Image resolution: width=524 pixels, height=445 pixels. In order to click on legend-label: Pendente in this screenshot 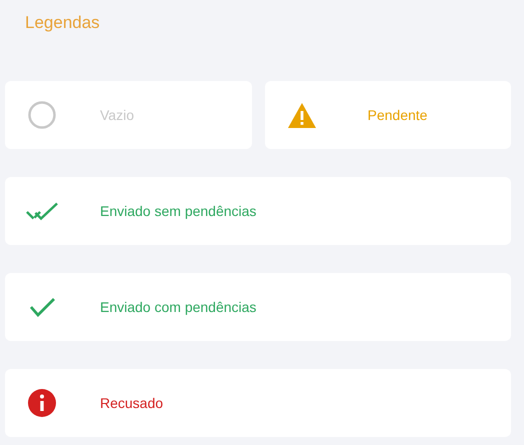, I will do `click(398, 115)`.